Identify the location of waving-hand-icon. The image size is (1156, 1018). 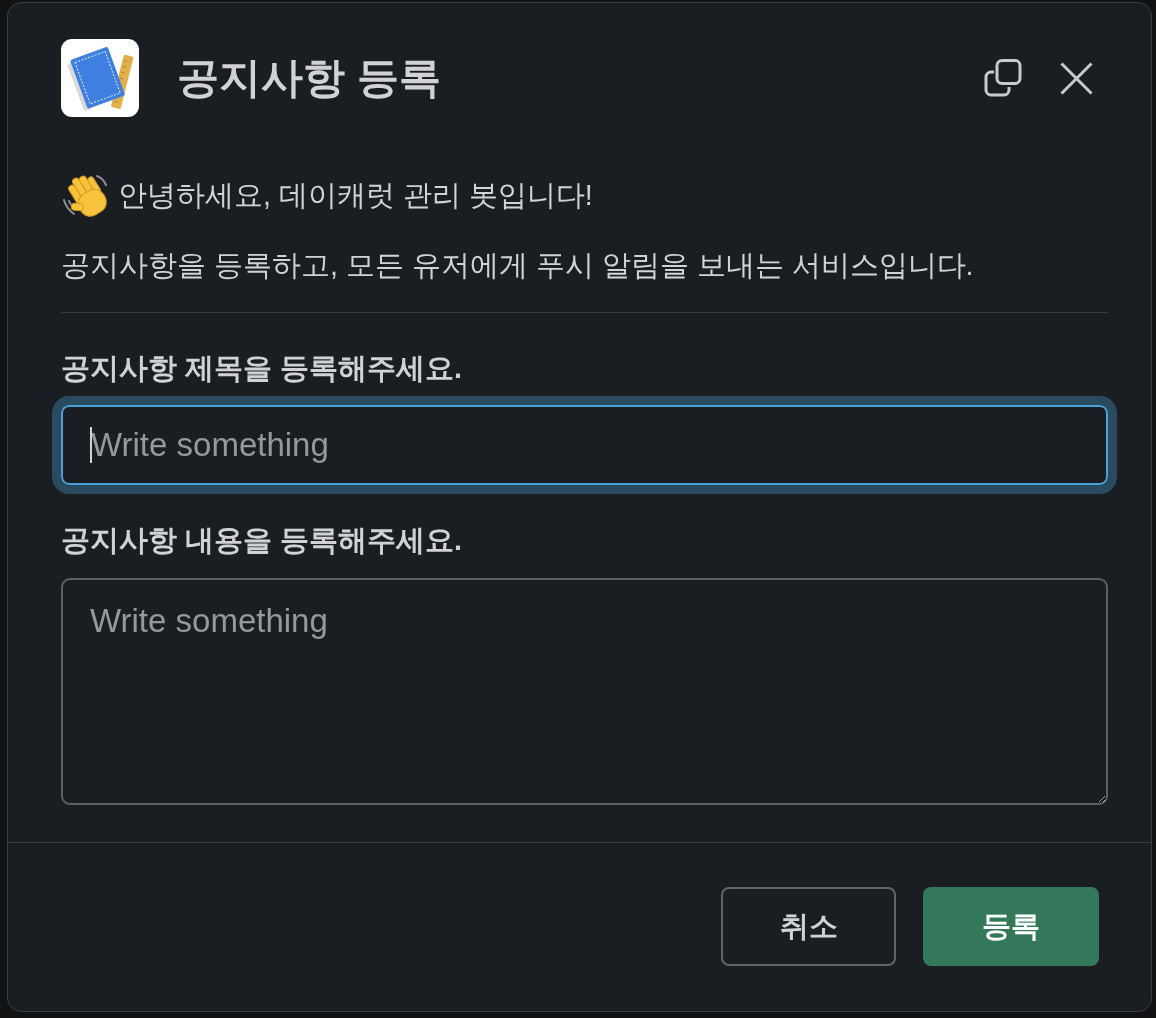
(84, 195).